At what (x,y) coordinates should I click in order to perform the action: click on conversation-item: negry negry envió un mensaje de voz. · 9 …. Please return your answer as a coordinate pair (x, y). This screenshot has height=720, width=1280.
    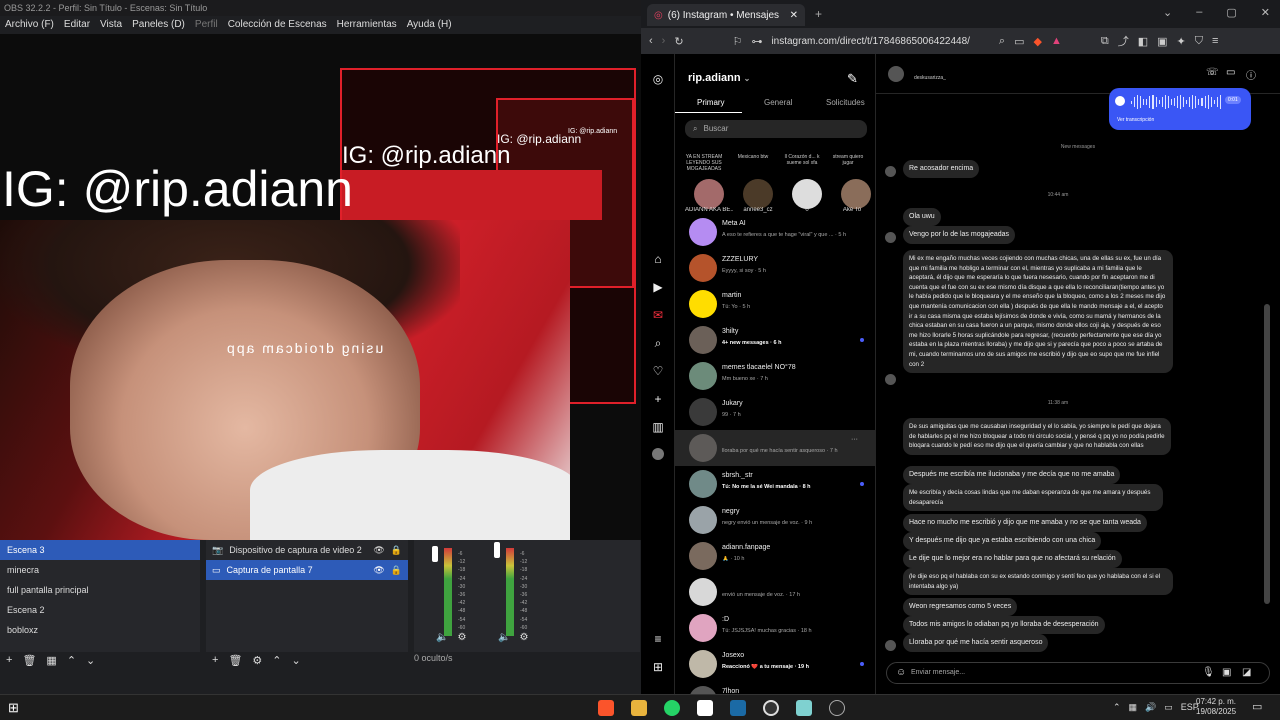
    Looking at the image, I should click on (775, 520).